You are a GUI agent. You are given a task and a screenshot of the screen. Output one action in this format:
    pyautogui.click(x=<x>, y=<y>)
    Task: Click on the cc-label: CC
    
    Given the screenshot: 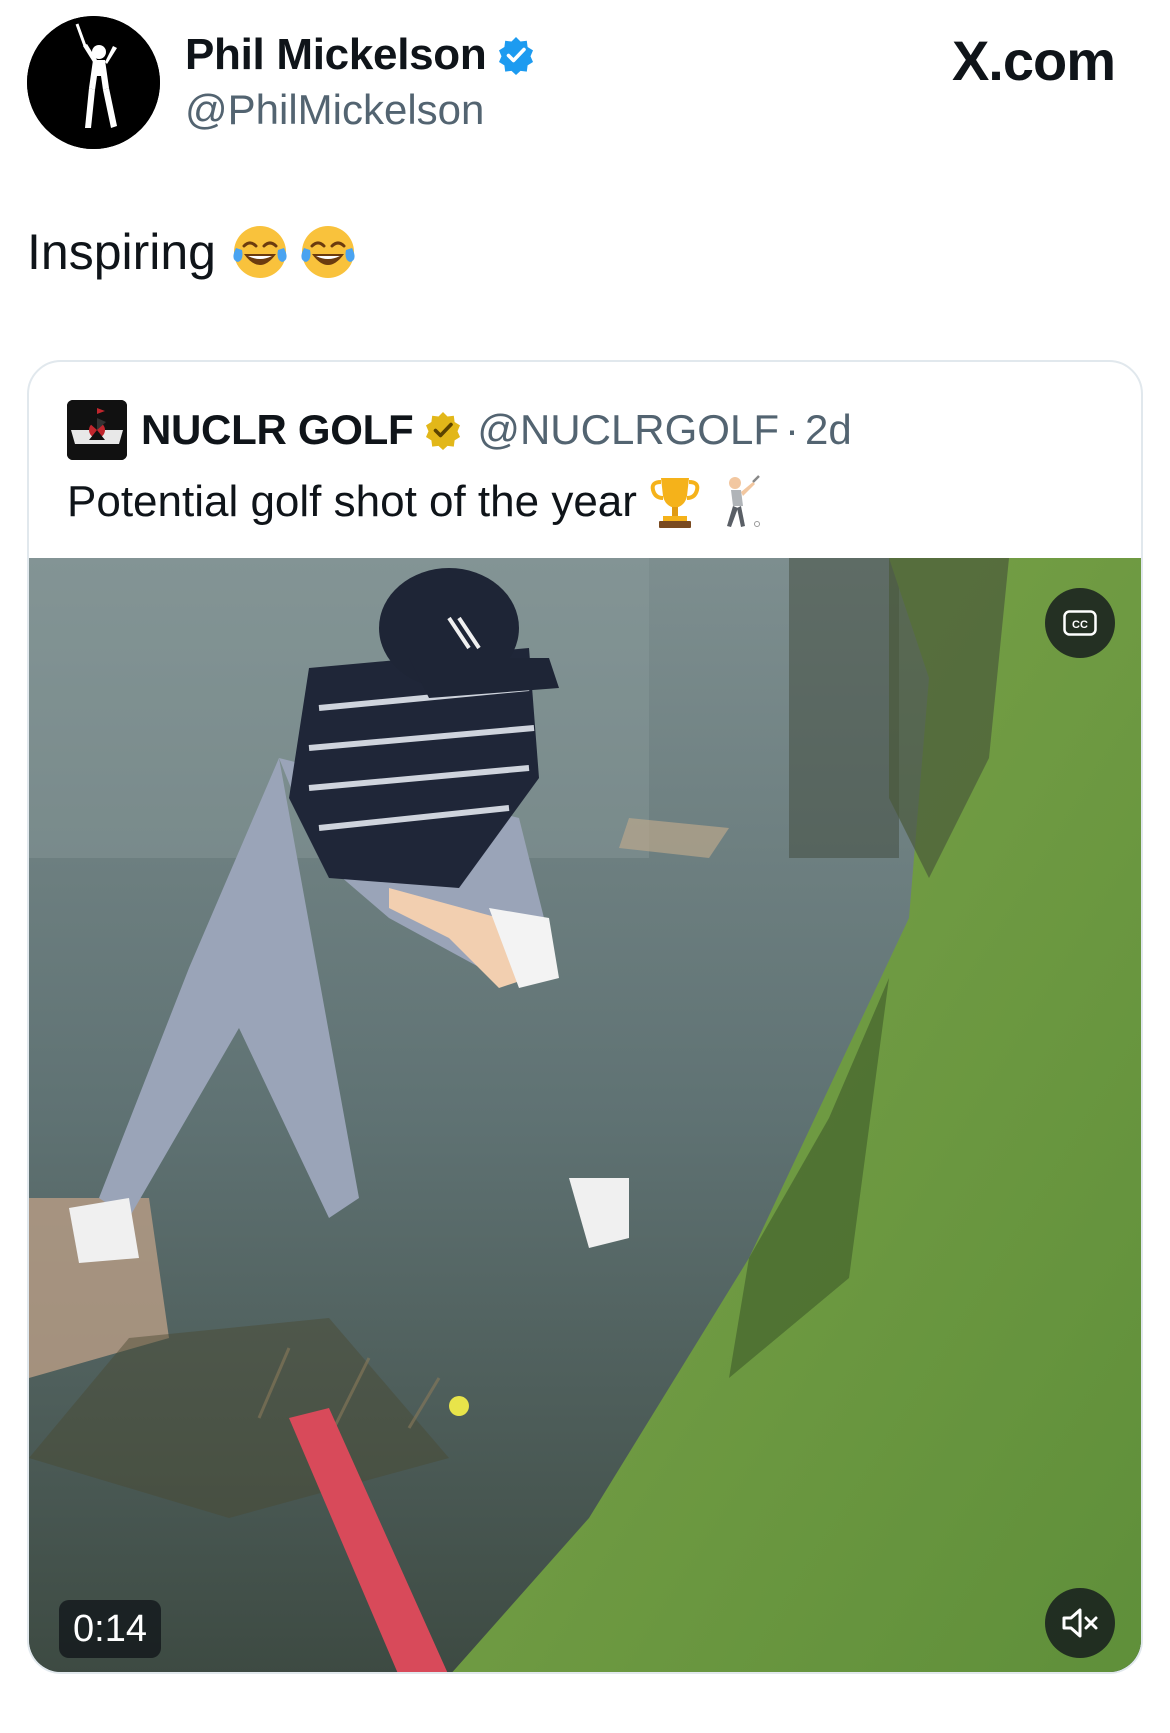 What is the action you would take?
    pyautogui.click(x=1080, y=625)
    